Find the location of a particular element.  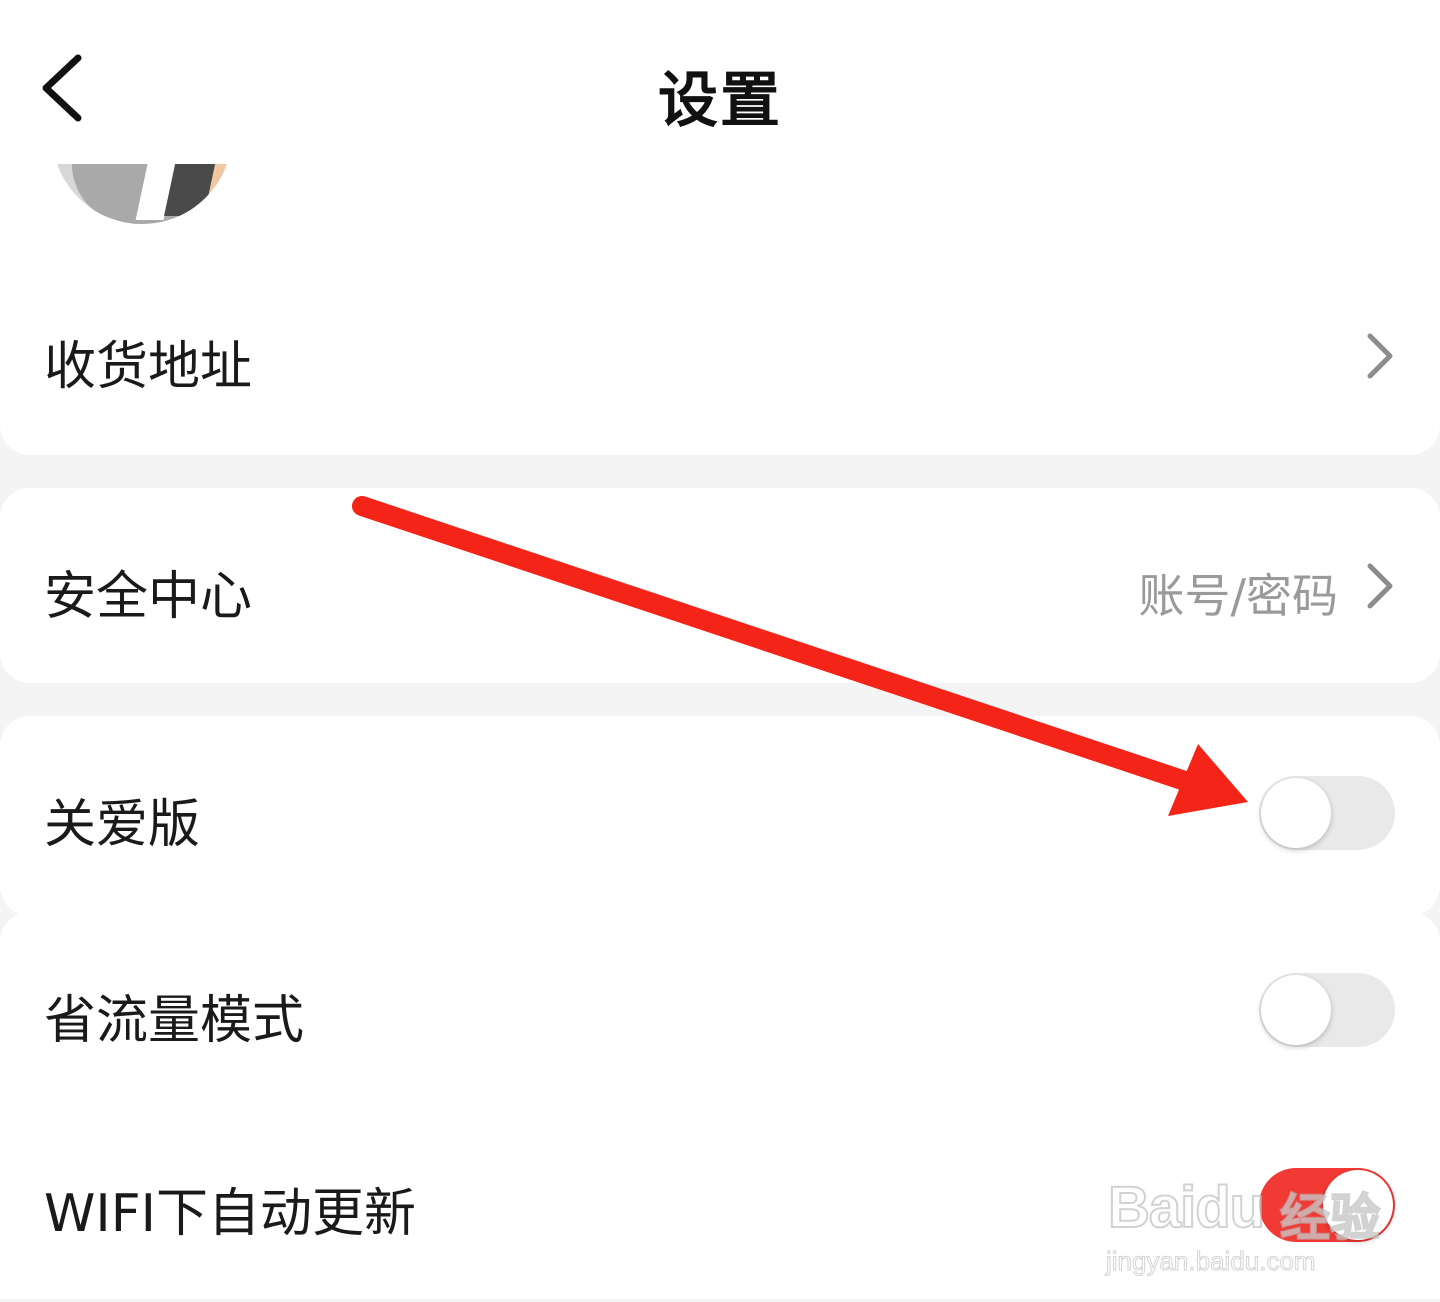

data-saver-toggle is located at coordinates (1327, 1010).